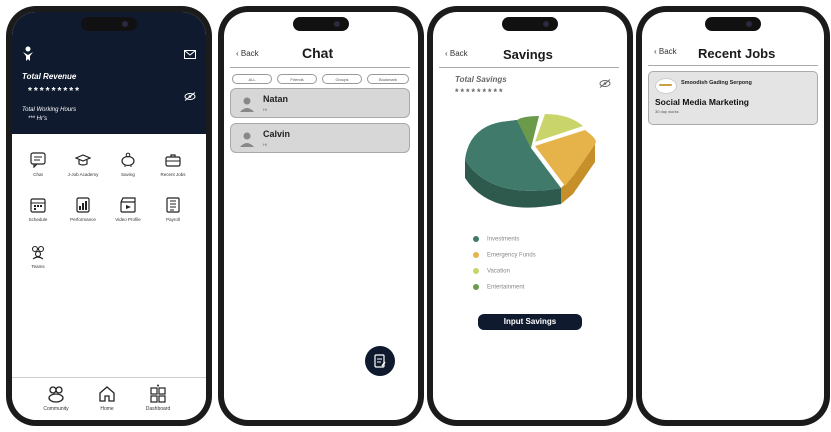 The width and height of the screenshot is (831, 432). I want to click on teams-icon, so click(38, 252).